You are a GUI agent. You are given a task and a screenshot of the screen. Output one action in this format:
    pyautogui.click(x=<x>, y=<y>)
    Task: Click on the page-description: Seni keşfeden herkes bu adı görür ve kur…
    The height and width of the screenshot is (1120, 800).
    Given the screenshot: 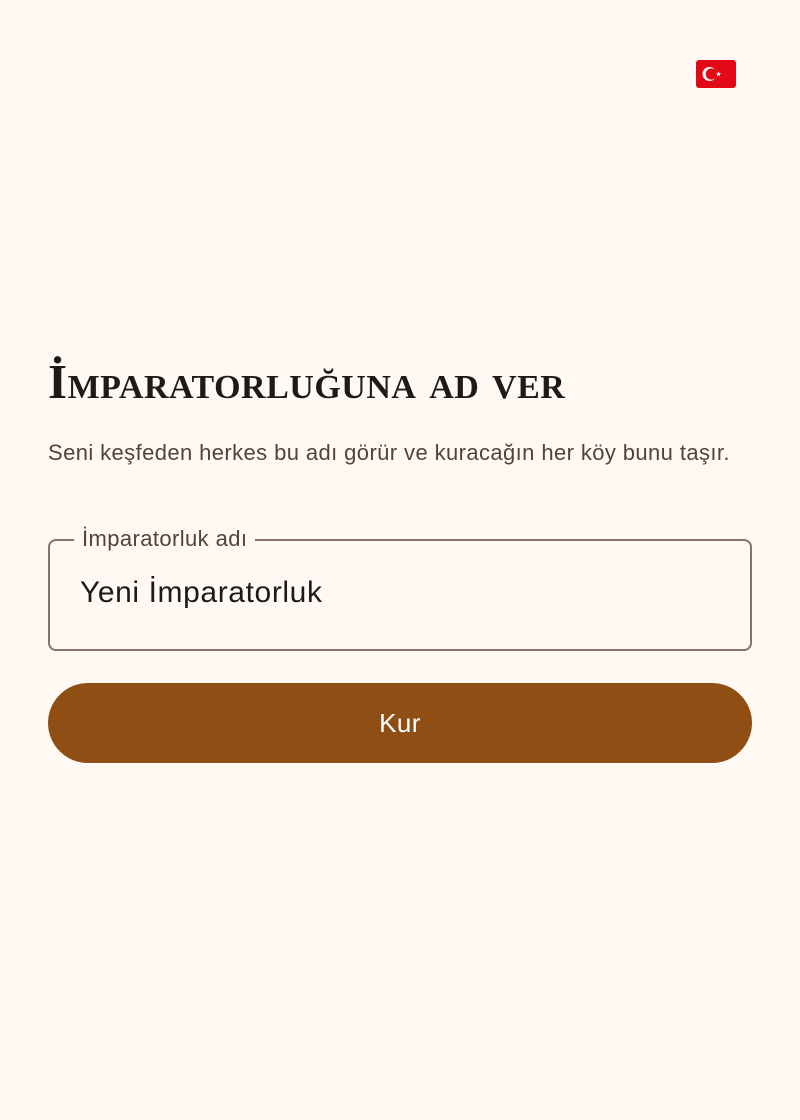 What is the action you would take?
    pyautogui.click(x=389, y=452)
    